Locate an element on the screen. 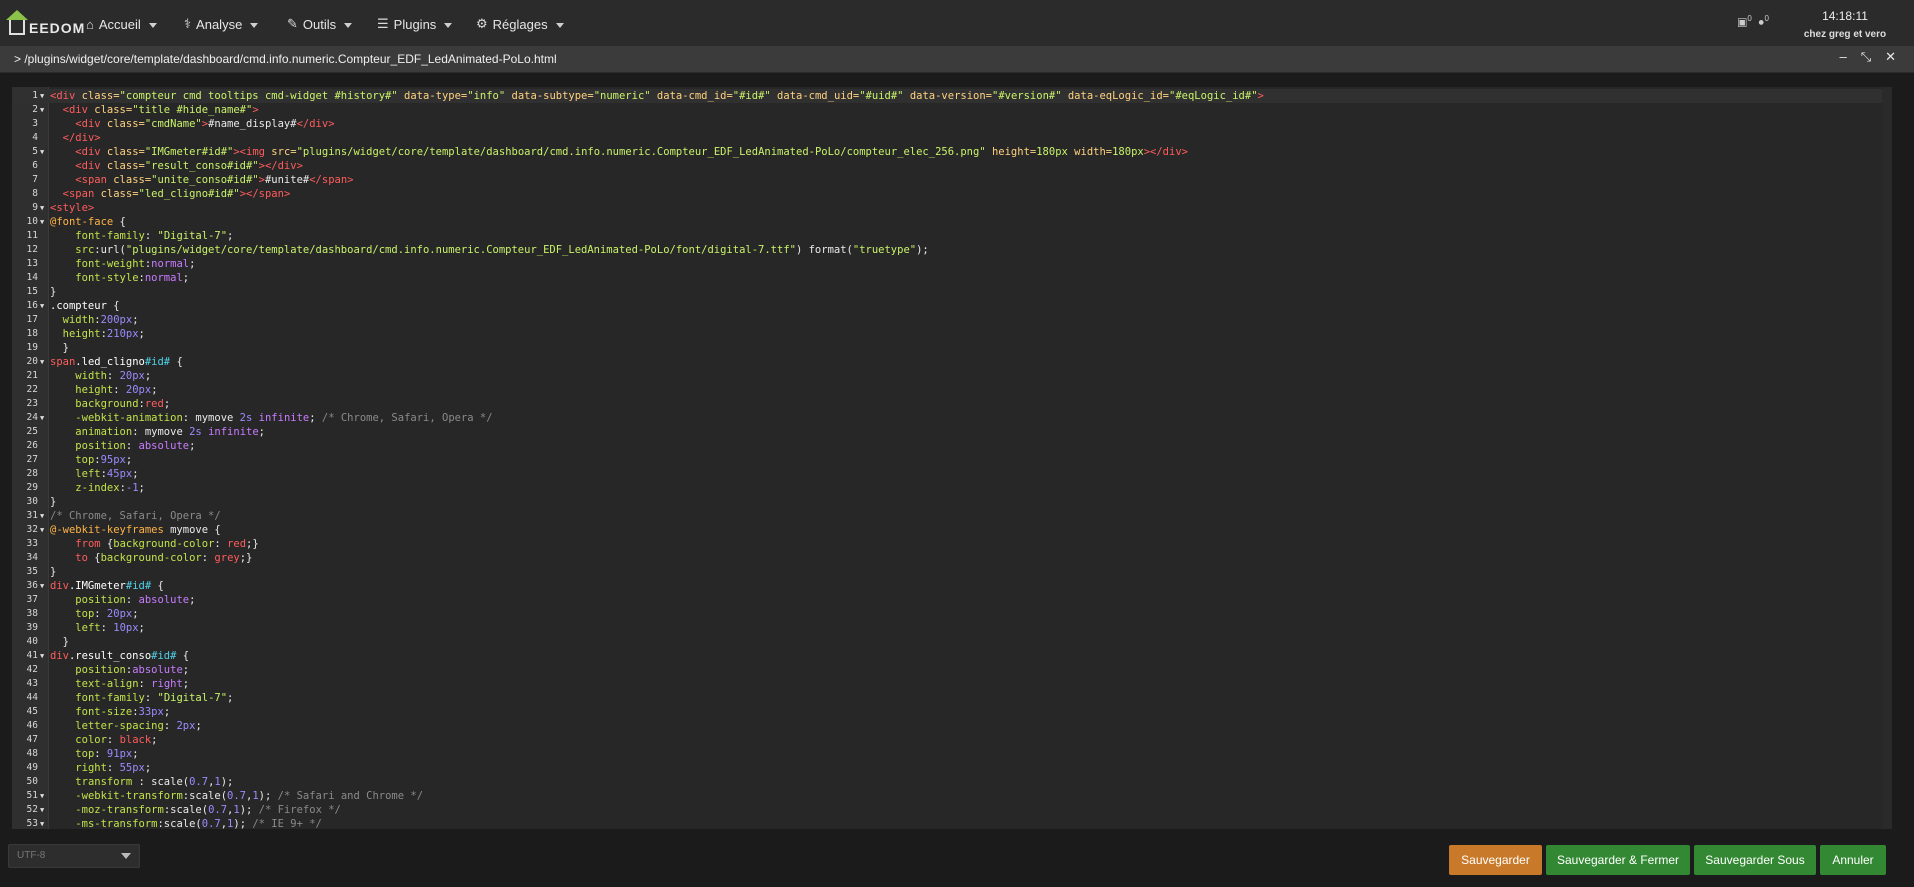 This screenshot has width=1914, height=887. code-line: 33 from {background-color: red;} is located at coordinates (952, 544).